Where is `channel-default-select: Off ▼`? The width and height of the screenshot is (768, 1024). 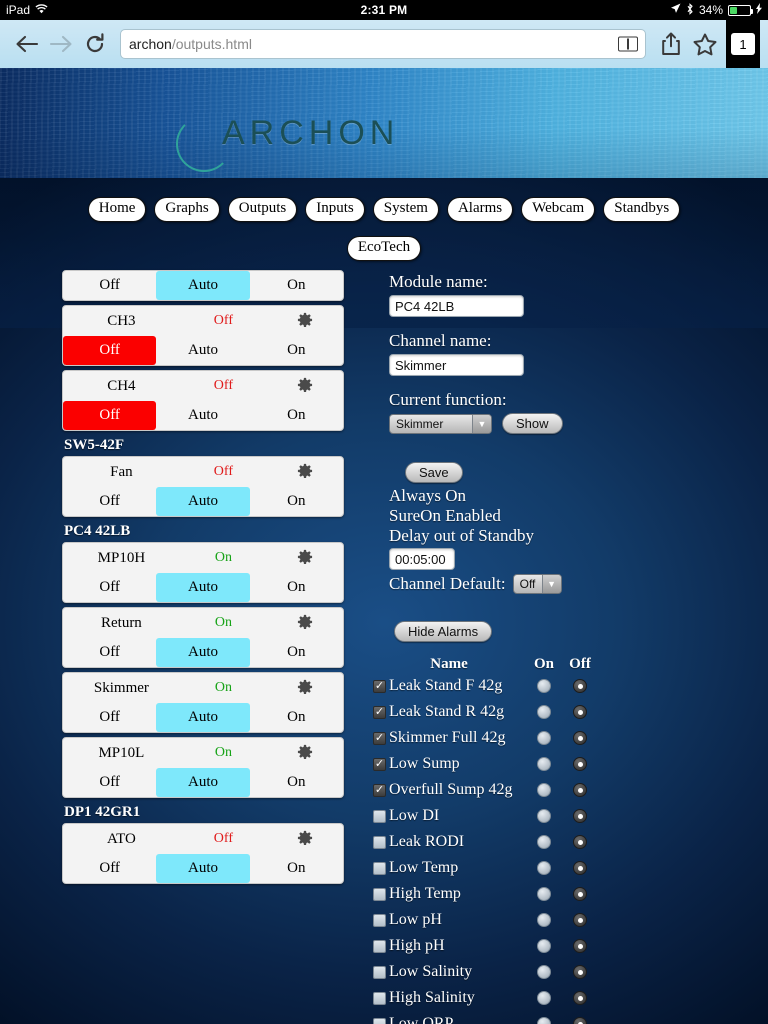 channel-default-select: Off ▼ is located at coordinates (537, 584).